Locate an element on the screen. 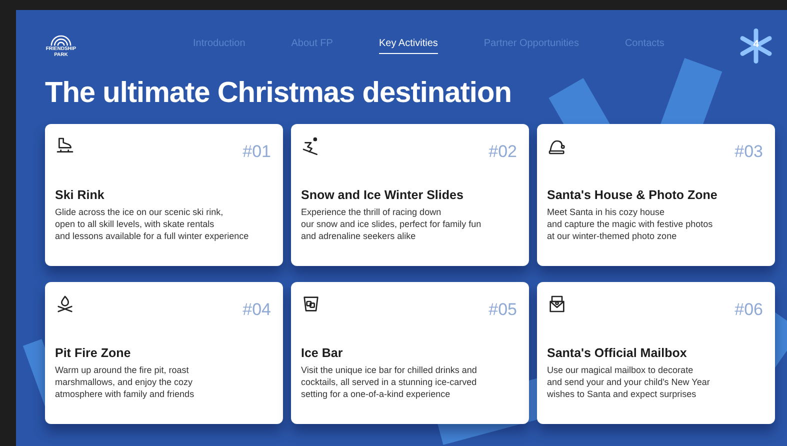 The height and width of the screenshot is (446, 787). card-description: Visit the unique ice bar for chilled drinks and cocktails, all served in a stunning ice-carved setting for a one-of-a-kind experience is located at coordinates (389, 382).